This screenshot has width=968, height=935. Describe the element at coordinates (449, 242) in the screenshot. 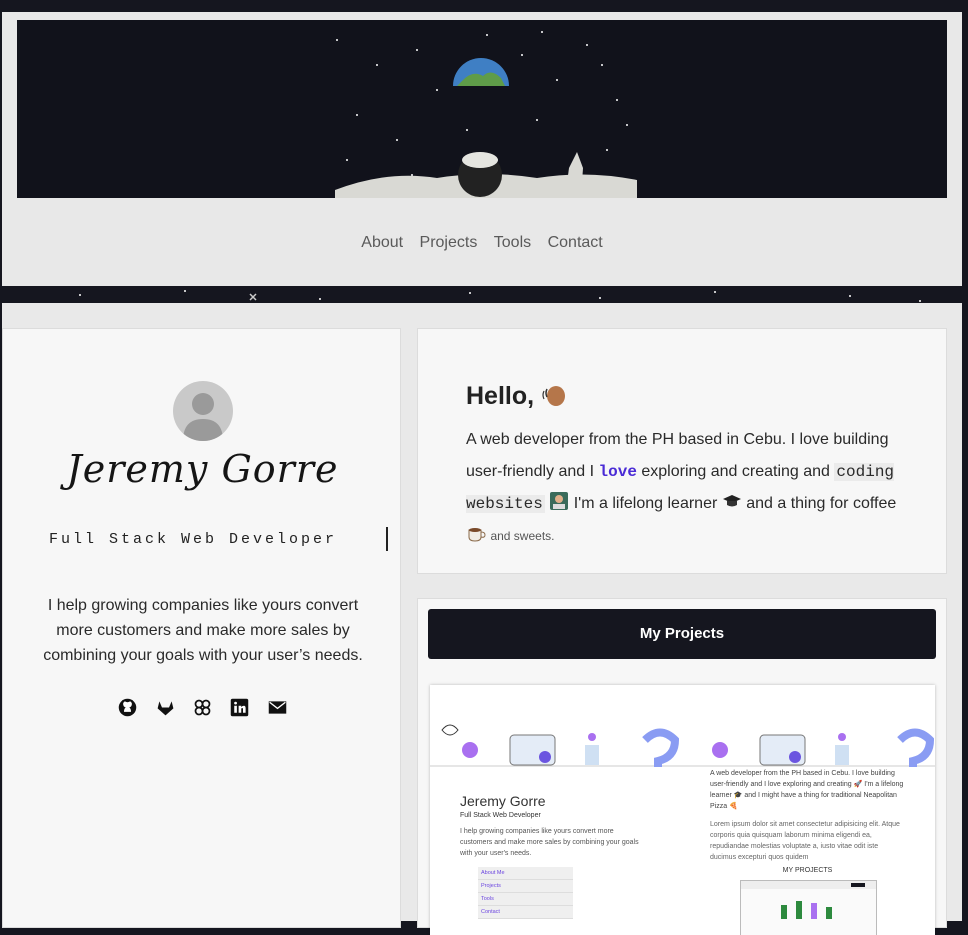

I see `nav-projects: Projects` at that location.